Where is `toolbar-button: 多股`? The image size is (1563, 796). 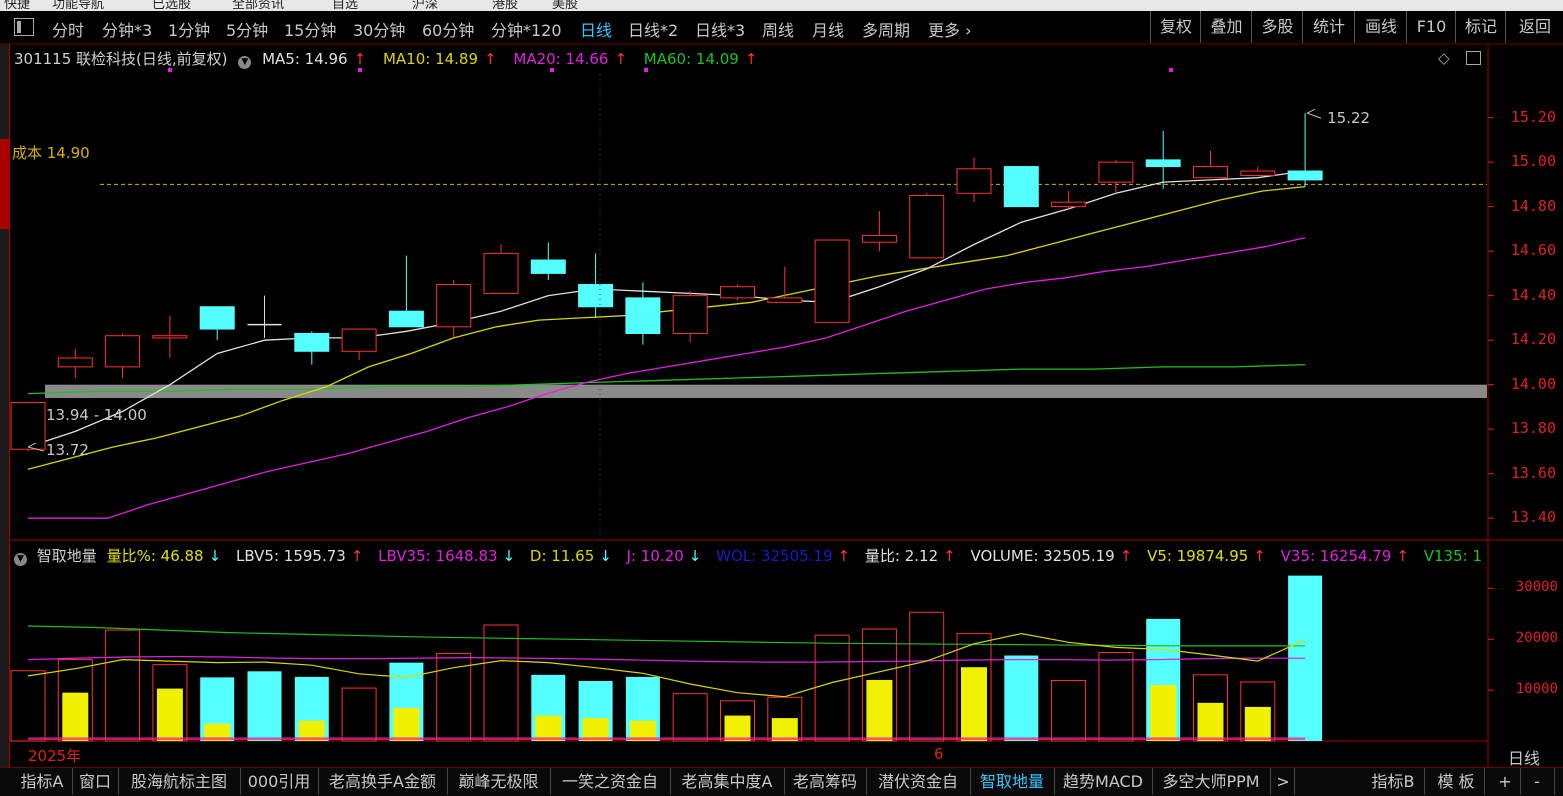
toolbar-button: 多股 is located at coordinates (1277, 27).